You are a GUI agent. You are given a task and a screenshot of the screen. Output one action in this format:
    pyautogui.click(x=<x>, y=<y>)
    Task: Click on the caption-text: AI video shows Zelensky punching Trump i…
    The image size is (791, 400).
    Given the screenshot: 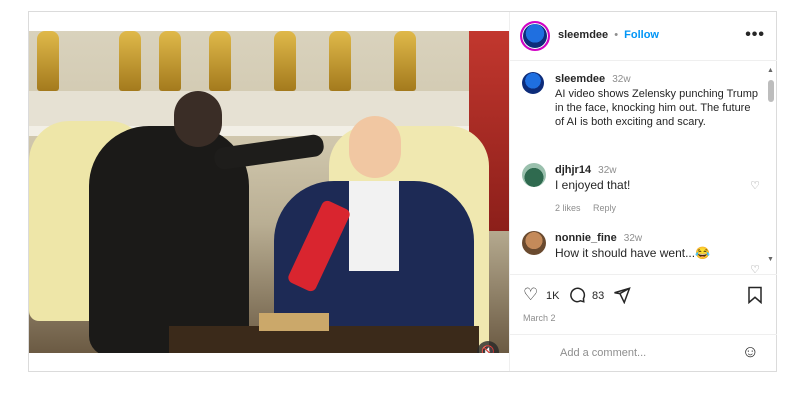 What is the action you would take?
    pyautogui.click(x=656, y=108)
    